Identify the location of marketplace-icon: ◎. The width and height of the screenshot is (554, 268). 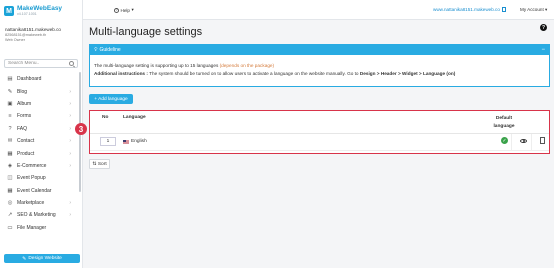
(10, 203).